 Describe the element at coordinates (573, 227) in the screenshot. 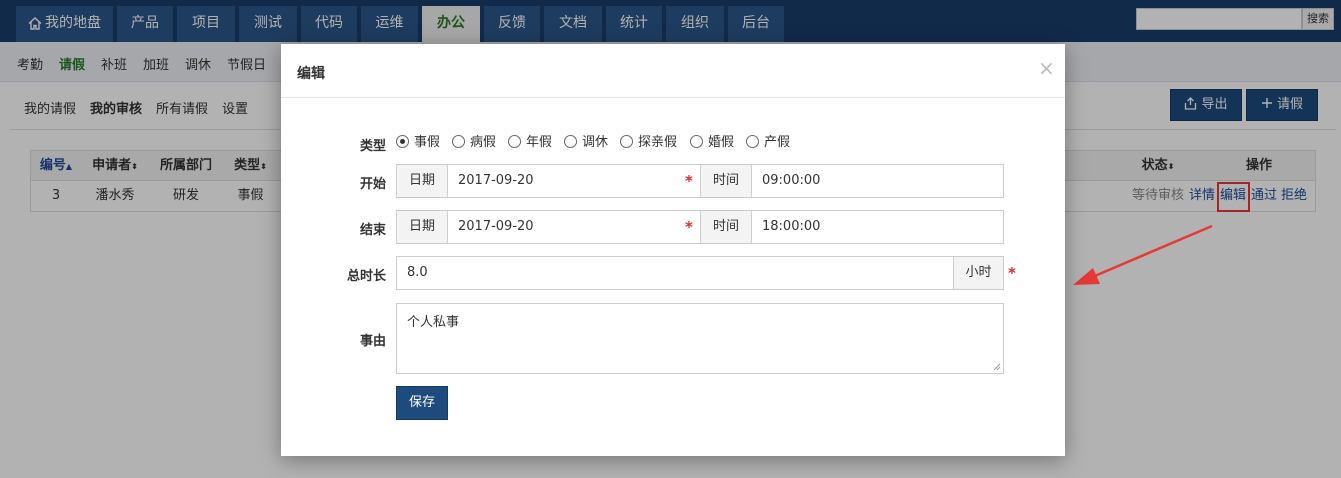

I see `end-date-input: 2017-09-20` at that location.